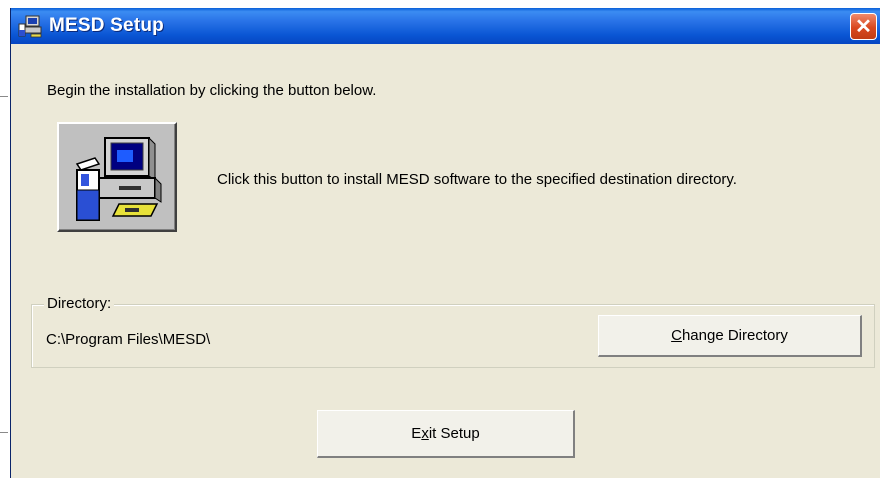 This screenshot has height=478, width=880. Describe the element at coordinates (416, 433) in the screenshot. I see `button-label-part: E` at that location.